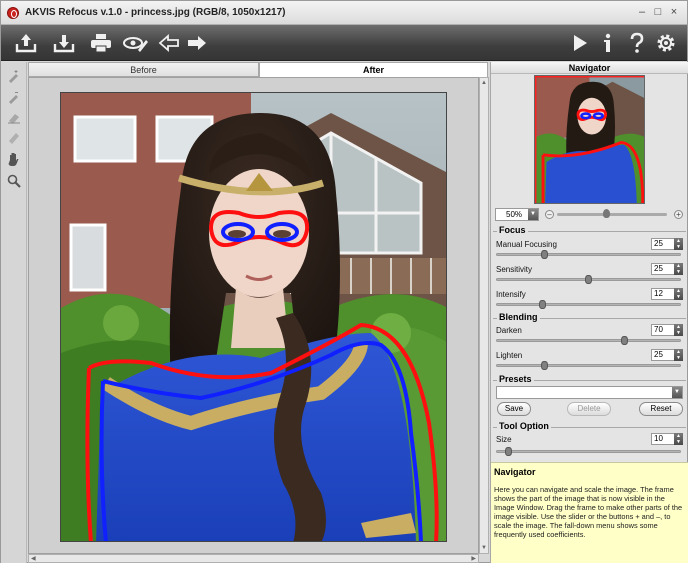 This screenshot has height=563, width=688. What do you see at coordinates (518, 317) in the screenshot?
I see `blending-title: Blending` at bounding box center [518, 317].